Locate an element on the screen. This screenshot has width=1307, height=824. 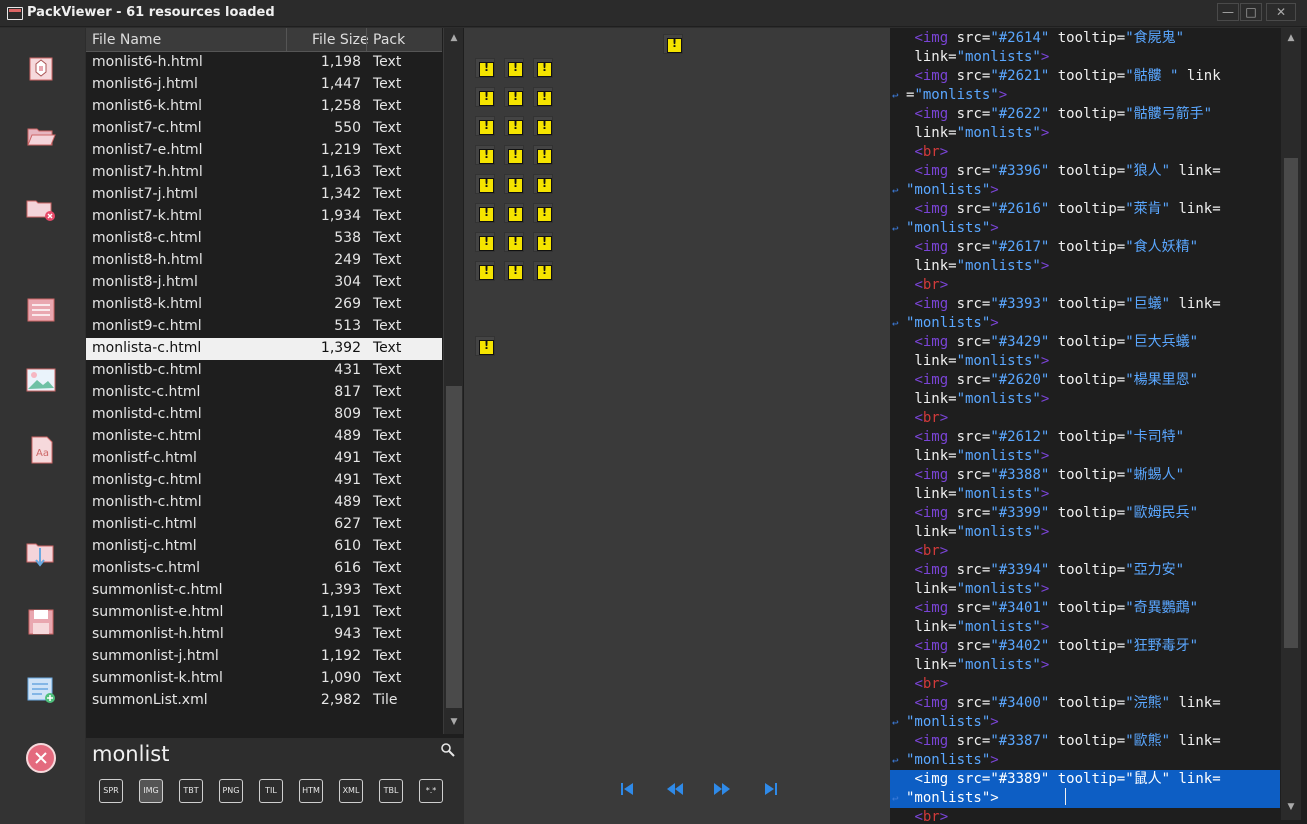
code-line: <img src="#3394" tooltip="亞力安" is located at coordinates (1085, 570).